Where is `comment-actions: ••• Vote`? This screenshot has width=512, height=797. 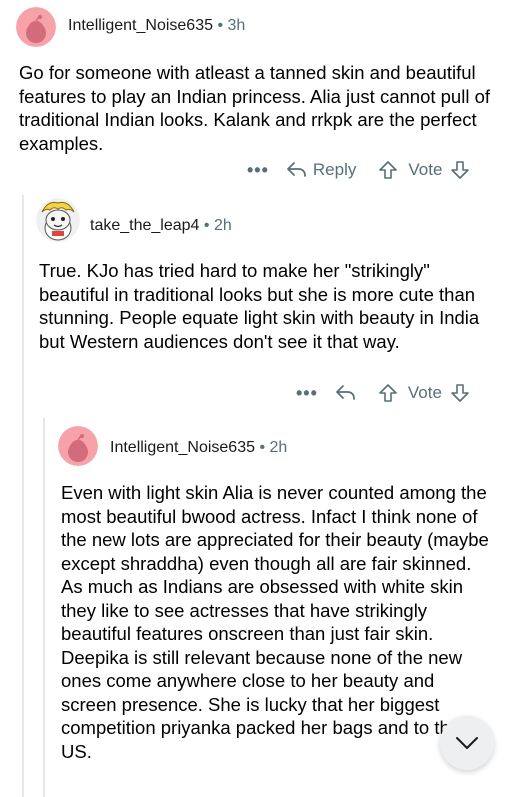 comment-actions: ••• Vote is located at coordinates (383, 393).